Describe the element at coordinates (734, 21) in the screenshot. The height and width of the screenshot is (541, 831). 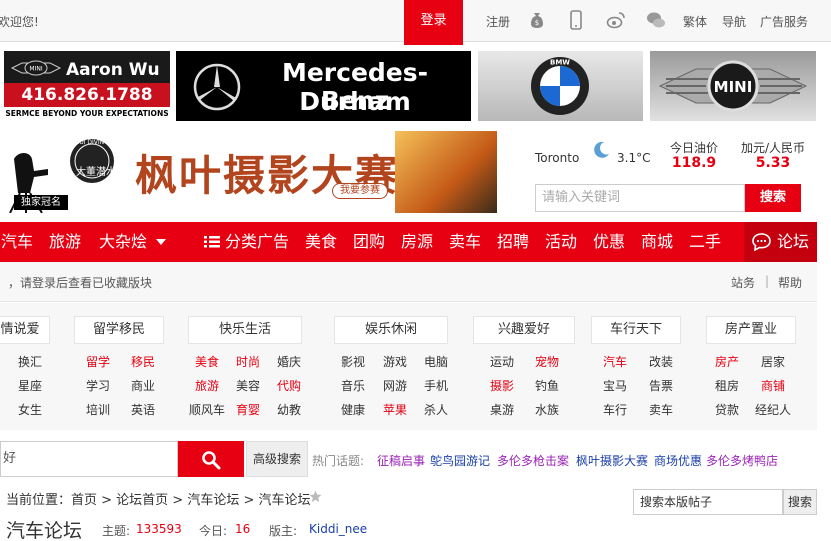
I see `nav-link: 导航` at that location.